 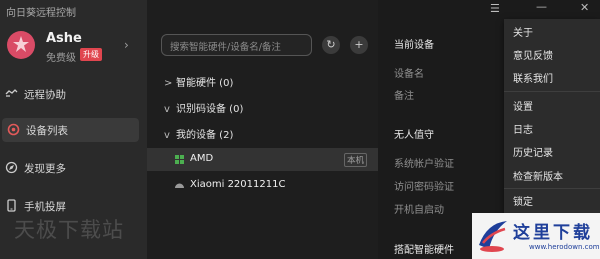 What do you see at coordinates (13, 129) in the screenshot?
I see `device-list-icon` at bounding box center [13, 129].